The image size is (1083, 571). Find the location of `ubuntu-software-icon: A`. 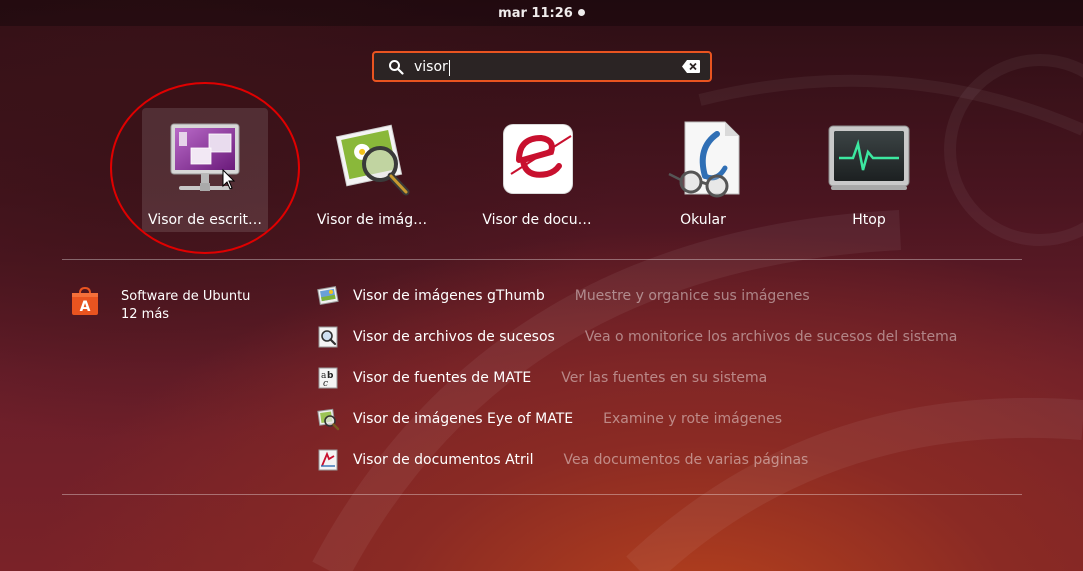

ubuntu-software-icon: A is located at coordinates (85, 302).